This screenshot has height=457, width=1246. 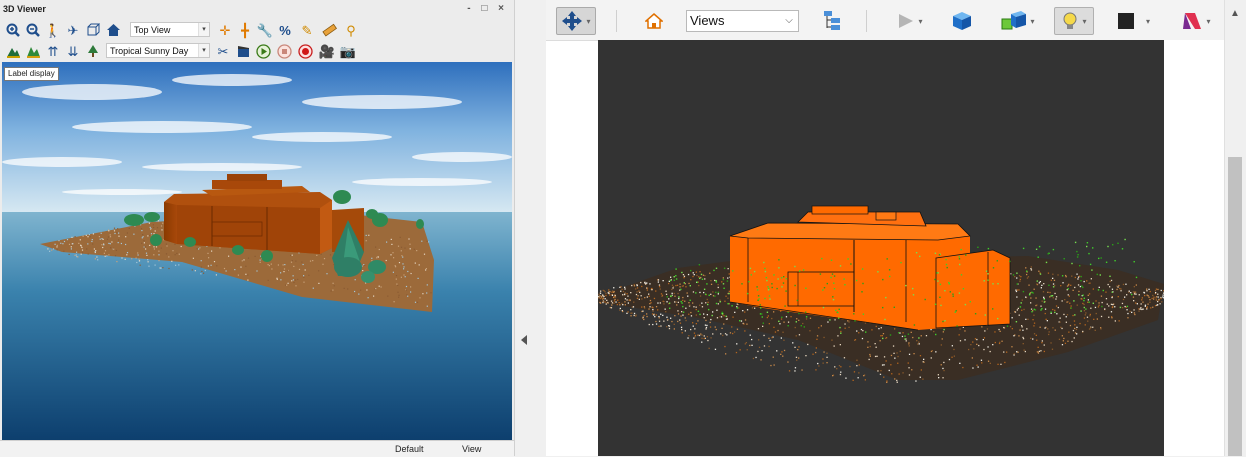 What do you see at coordinates (93, 51) in the screenshot?
I see `tree-icon` at bounding box center [93, 51].